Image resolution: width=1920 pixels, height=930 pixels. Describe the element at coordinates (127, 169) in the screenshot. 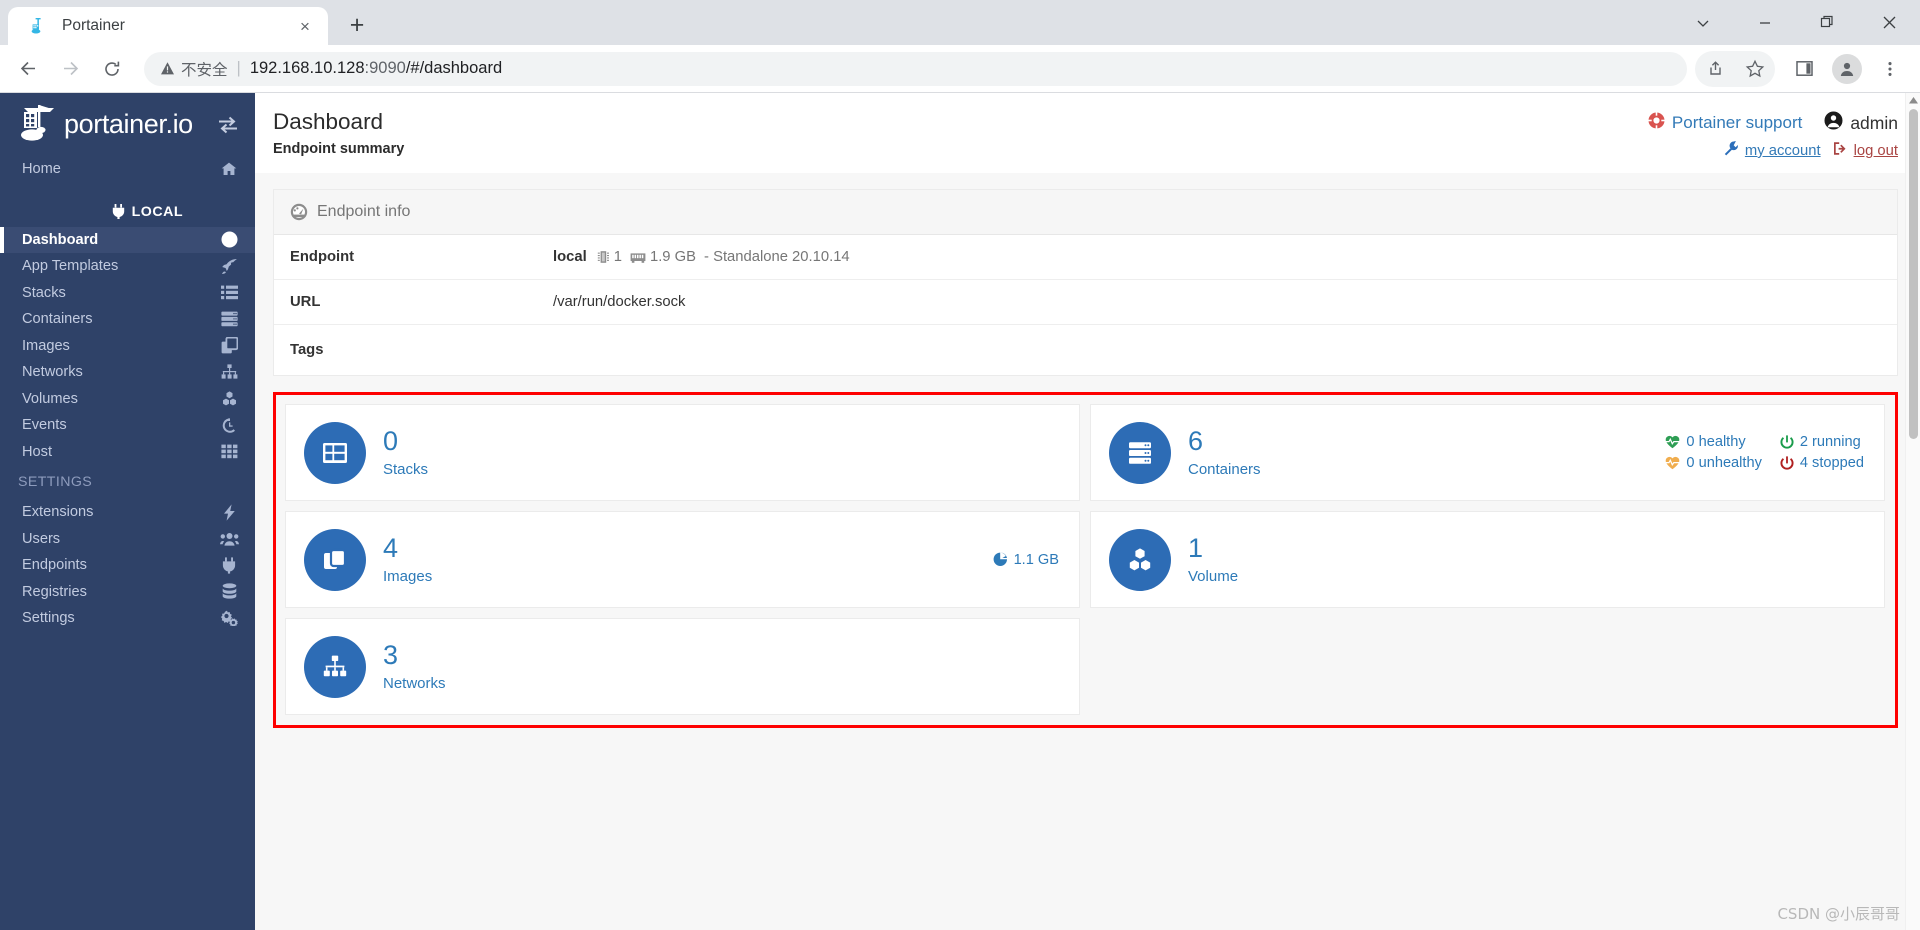

I see `sidebar-item-home: Home` at that location.